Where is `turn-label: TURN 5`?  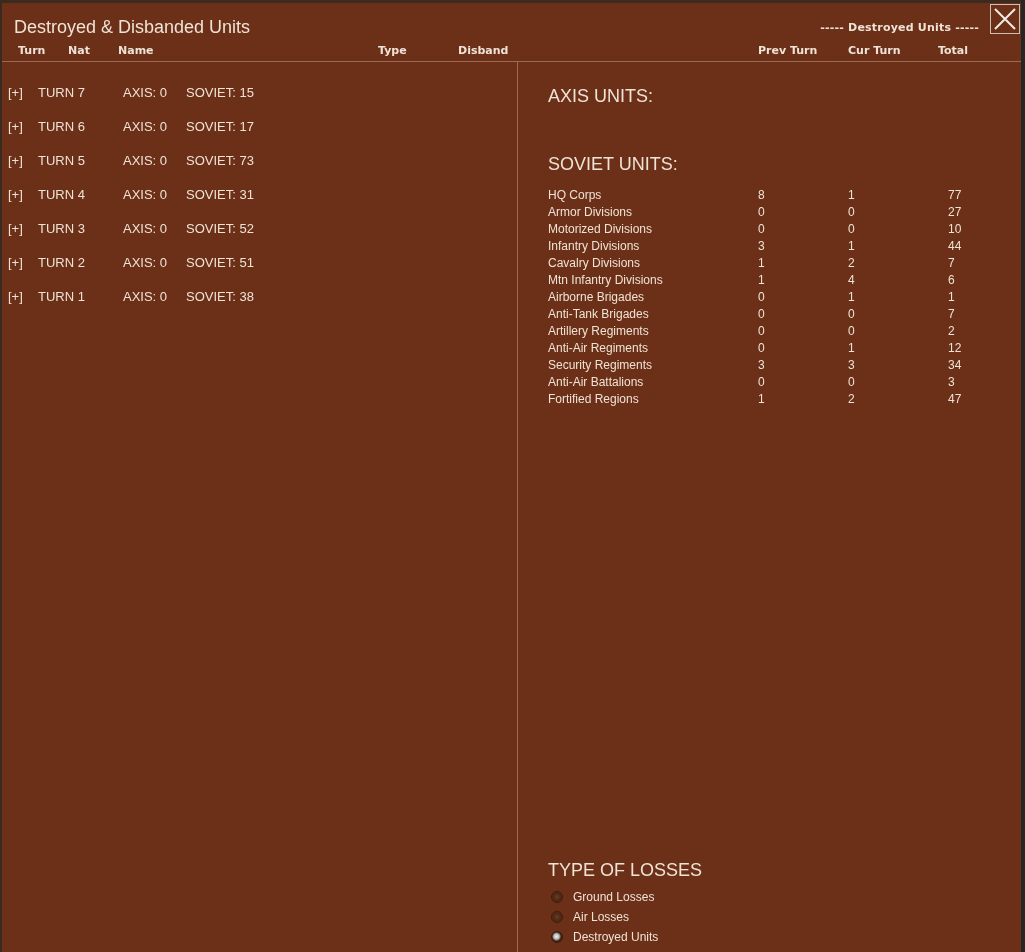
turn-label: TURN 5 is located at coordinates (61, 160).